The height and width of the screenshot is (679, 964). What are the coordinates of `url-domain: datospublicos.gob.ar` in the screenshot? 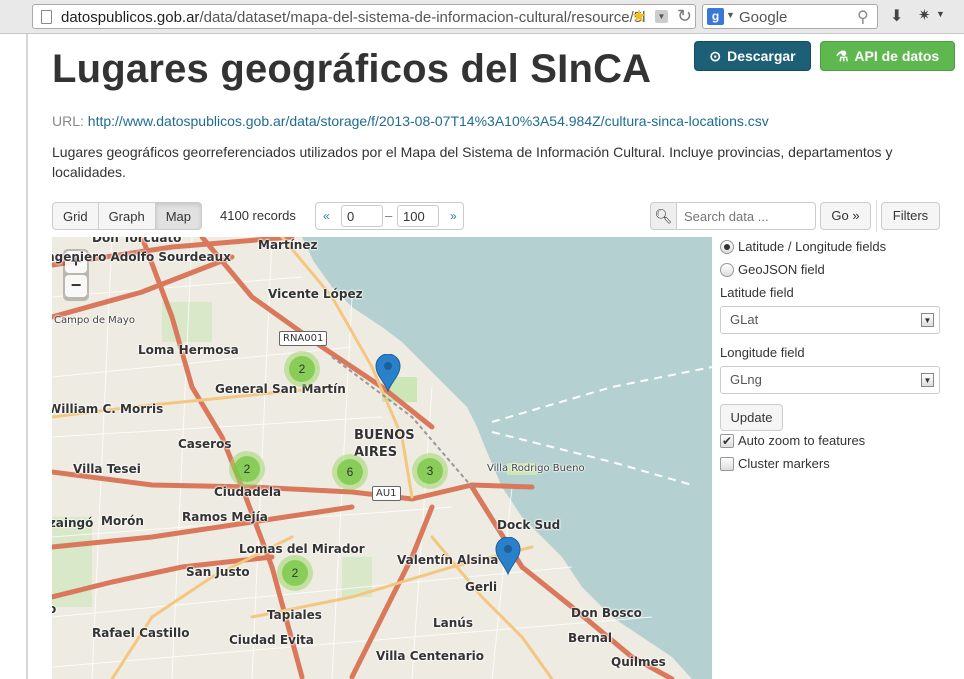 It's located at (130, 17).